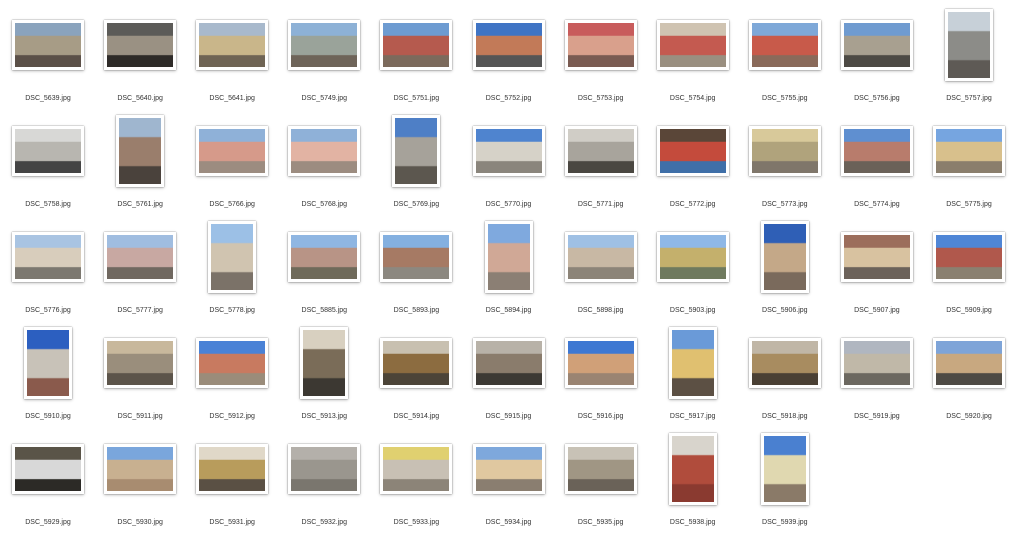  What do you see at coordinates (509, 310) in the screenshot?
I see `file-name: DSC_5894.jpg` at bounding box center [509, 310].